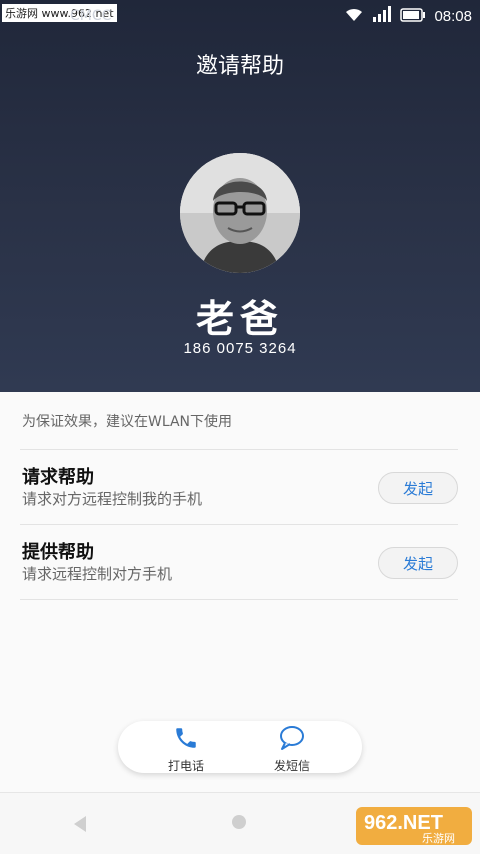  I want to click on status-icons: 08:08, so click(408, 16).